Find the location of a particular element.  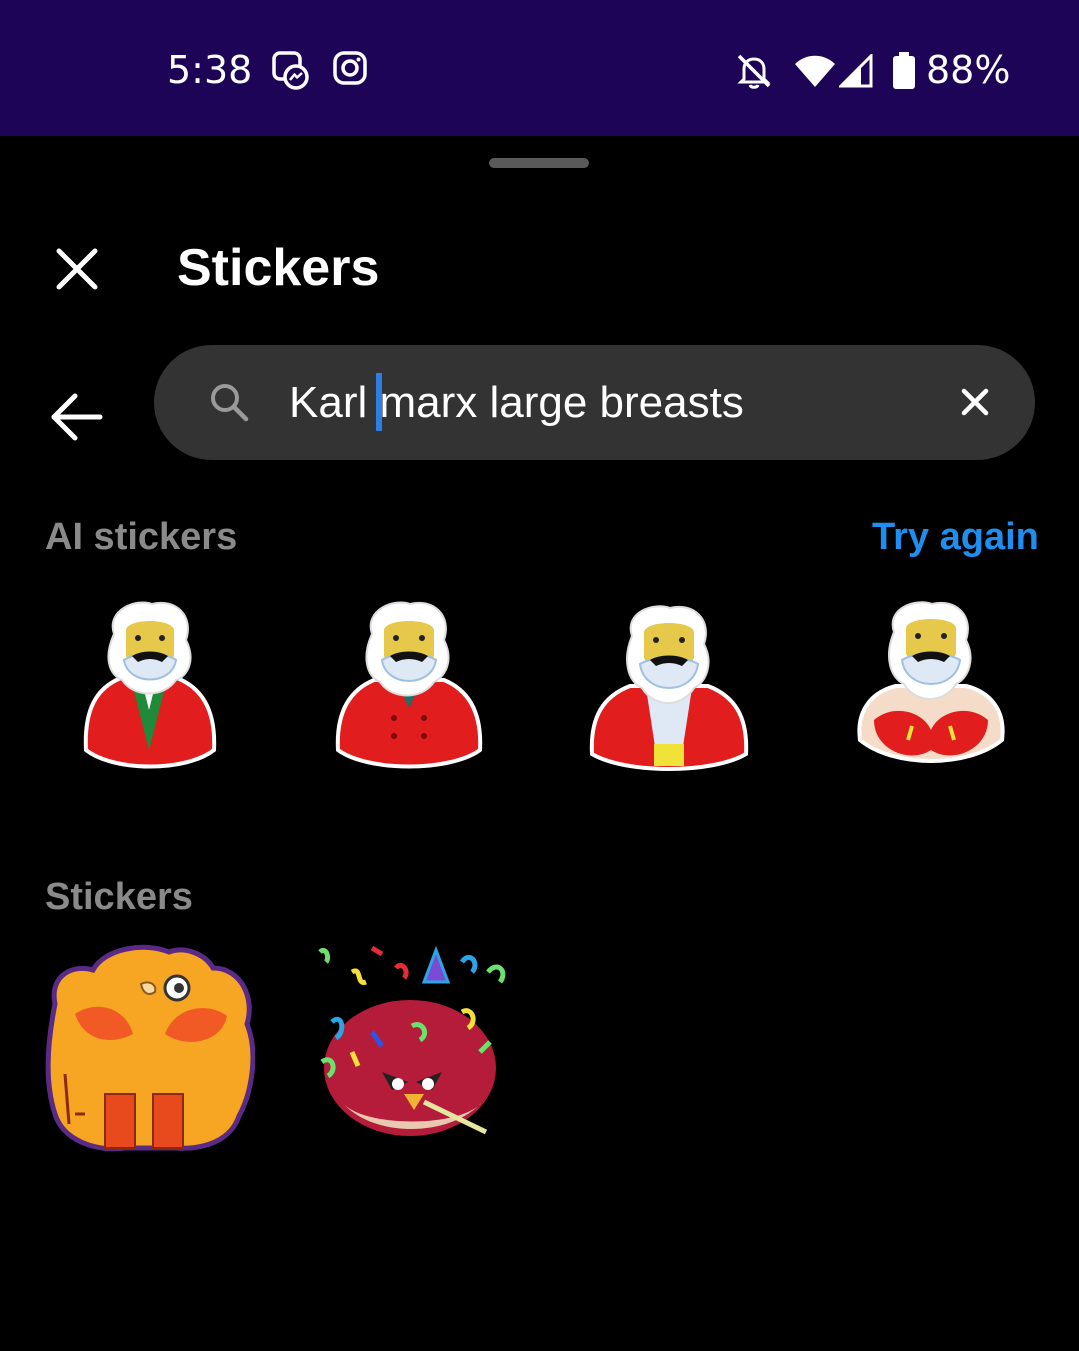

sticker-party-bird is located at coordinates (412, 1040).